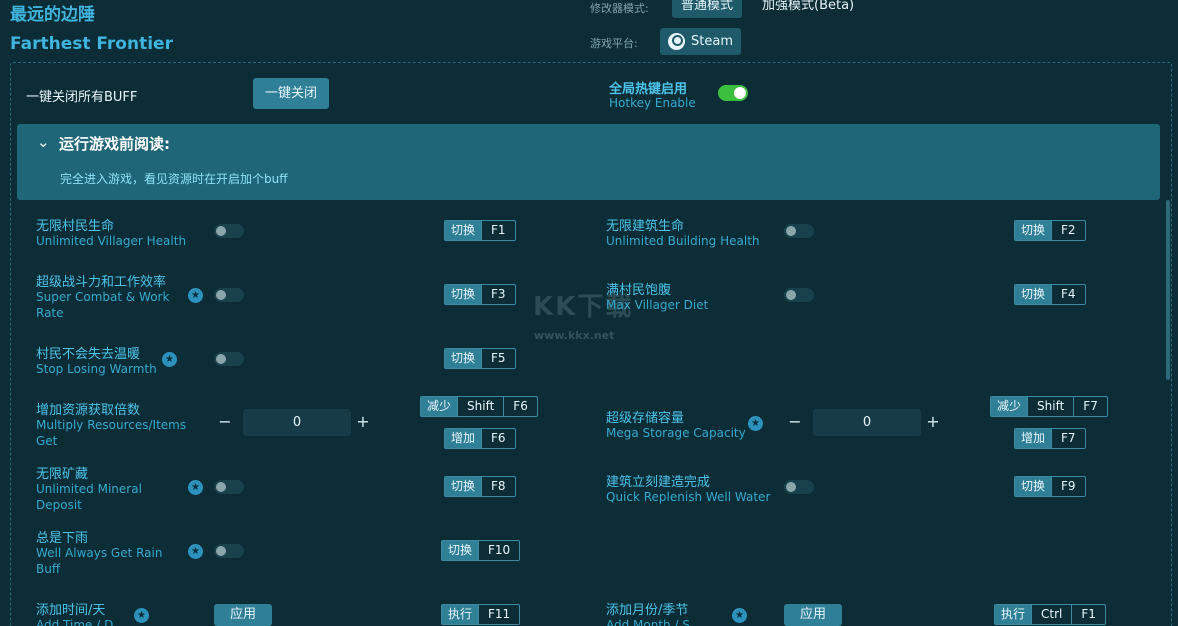 This screenshot has width=1178, height=626. Describe the element at coordinates (101, 282) in the screenshot. I see `feature-label-cn: 超级战斗力和工作效率` at that location.